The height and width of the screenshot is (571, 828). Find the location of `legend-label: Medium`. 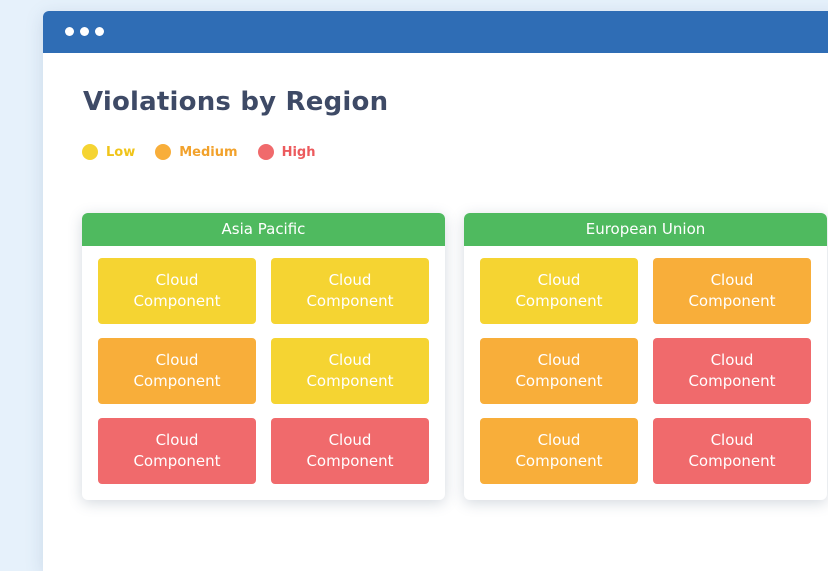

legend-label: Medium is located at coordinates (208, 152).